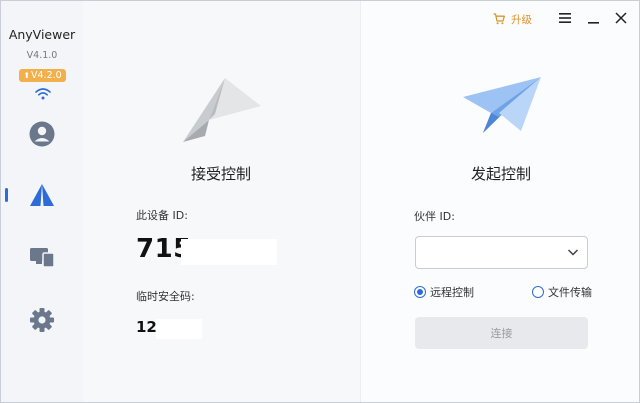  Describe the element at coordinates (570, 292) in the screenshot. I see `radio-file-transfer-label: 文件传输` at that location.